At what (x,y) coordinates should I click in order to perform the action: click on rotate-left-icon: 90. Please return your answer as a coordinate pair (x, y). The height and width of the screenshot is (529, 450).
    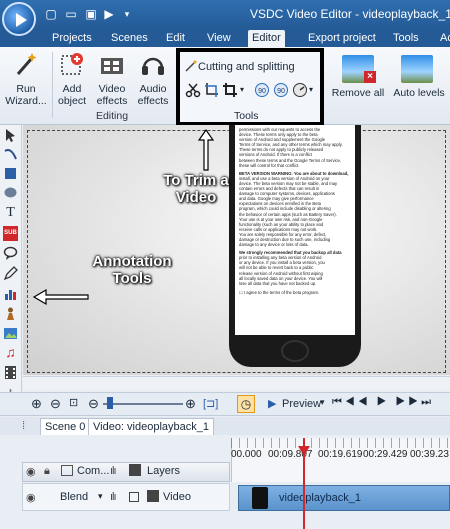
    Looking at the image, I should click on (262, 90).